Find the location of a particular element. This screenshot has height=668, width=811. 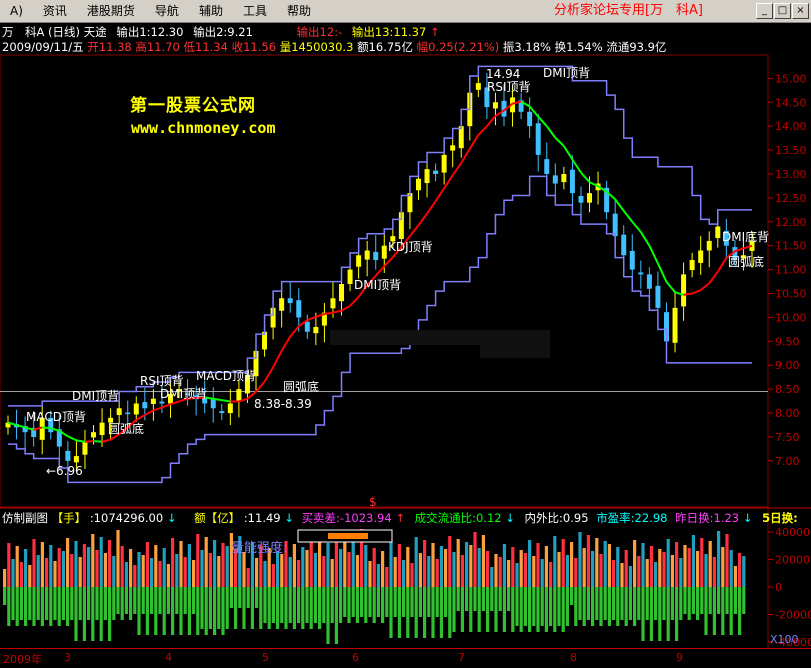

sub-diff: 买卖差:-1023.94 is located at coordinates (346, 518).